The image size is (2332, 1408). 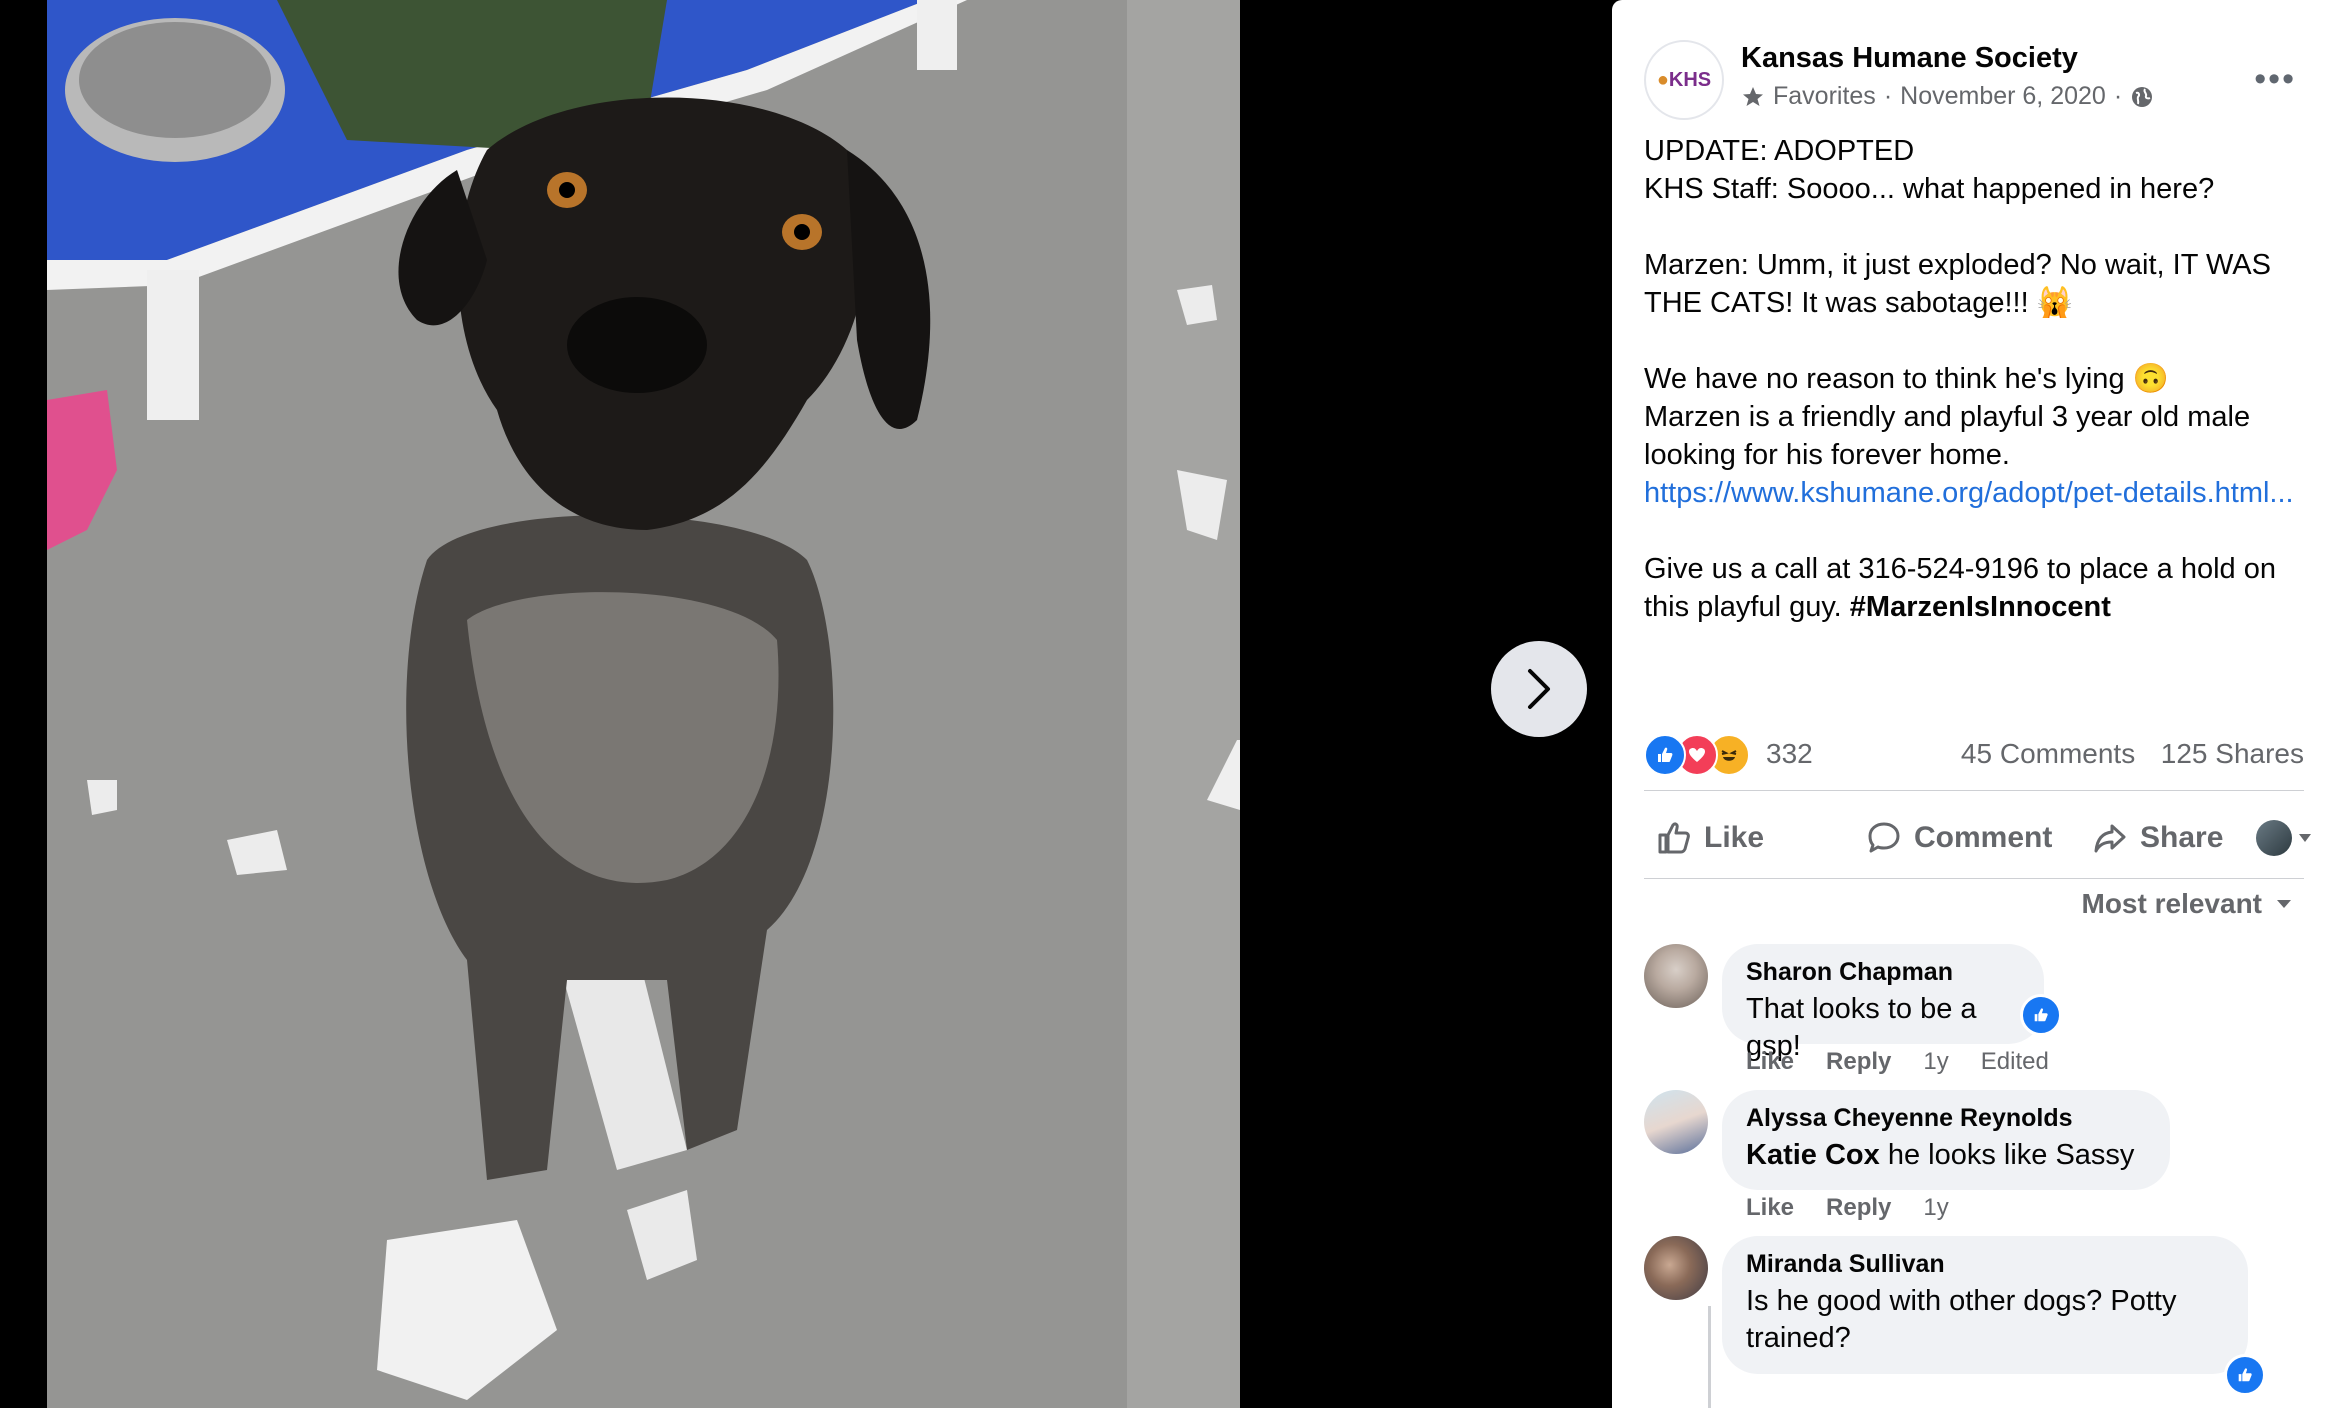 I want to click on comment-bubble: Sharon Chapman That looks to be a gsp!, so click(x=1883, y=1003).